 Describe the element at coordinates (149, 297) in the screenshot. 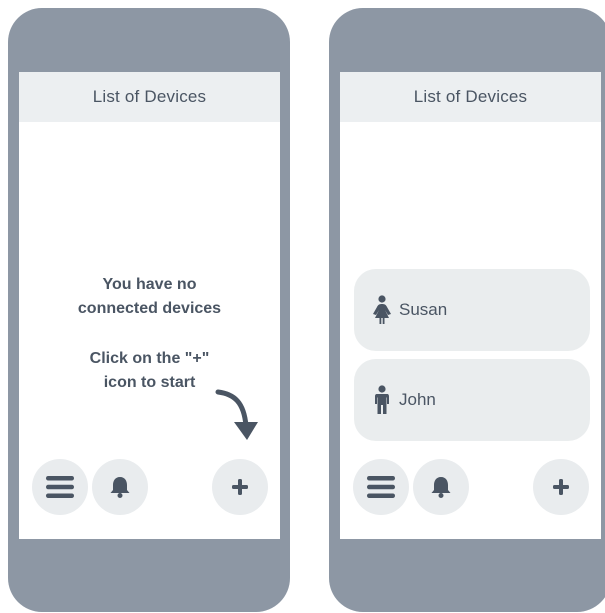

I see `empty-state-message: You have no connected devices` at that location.